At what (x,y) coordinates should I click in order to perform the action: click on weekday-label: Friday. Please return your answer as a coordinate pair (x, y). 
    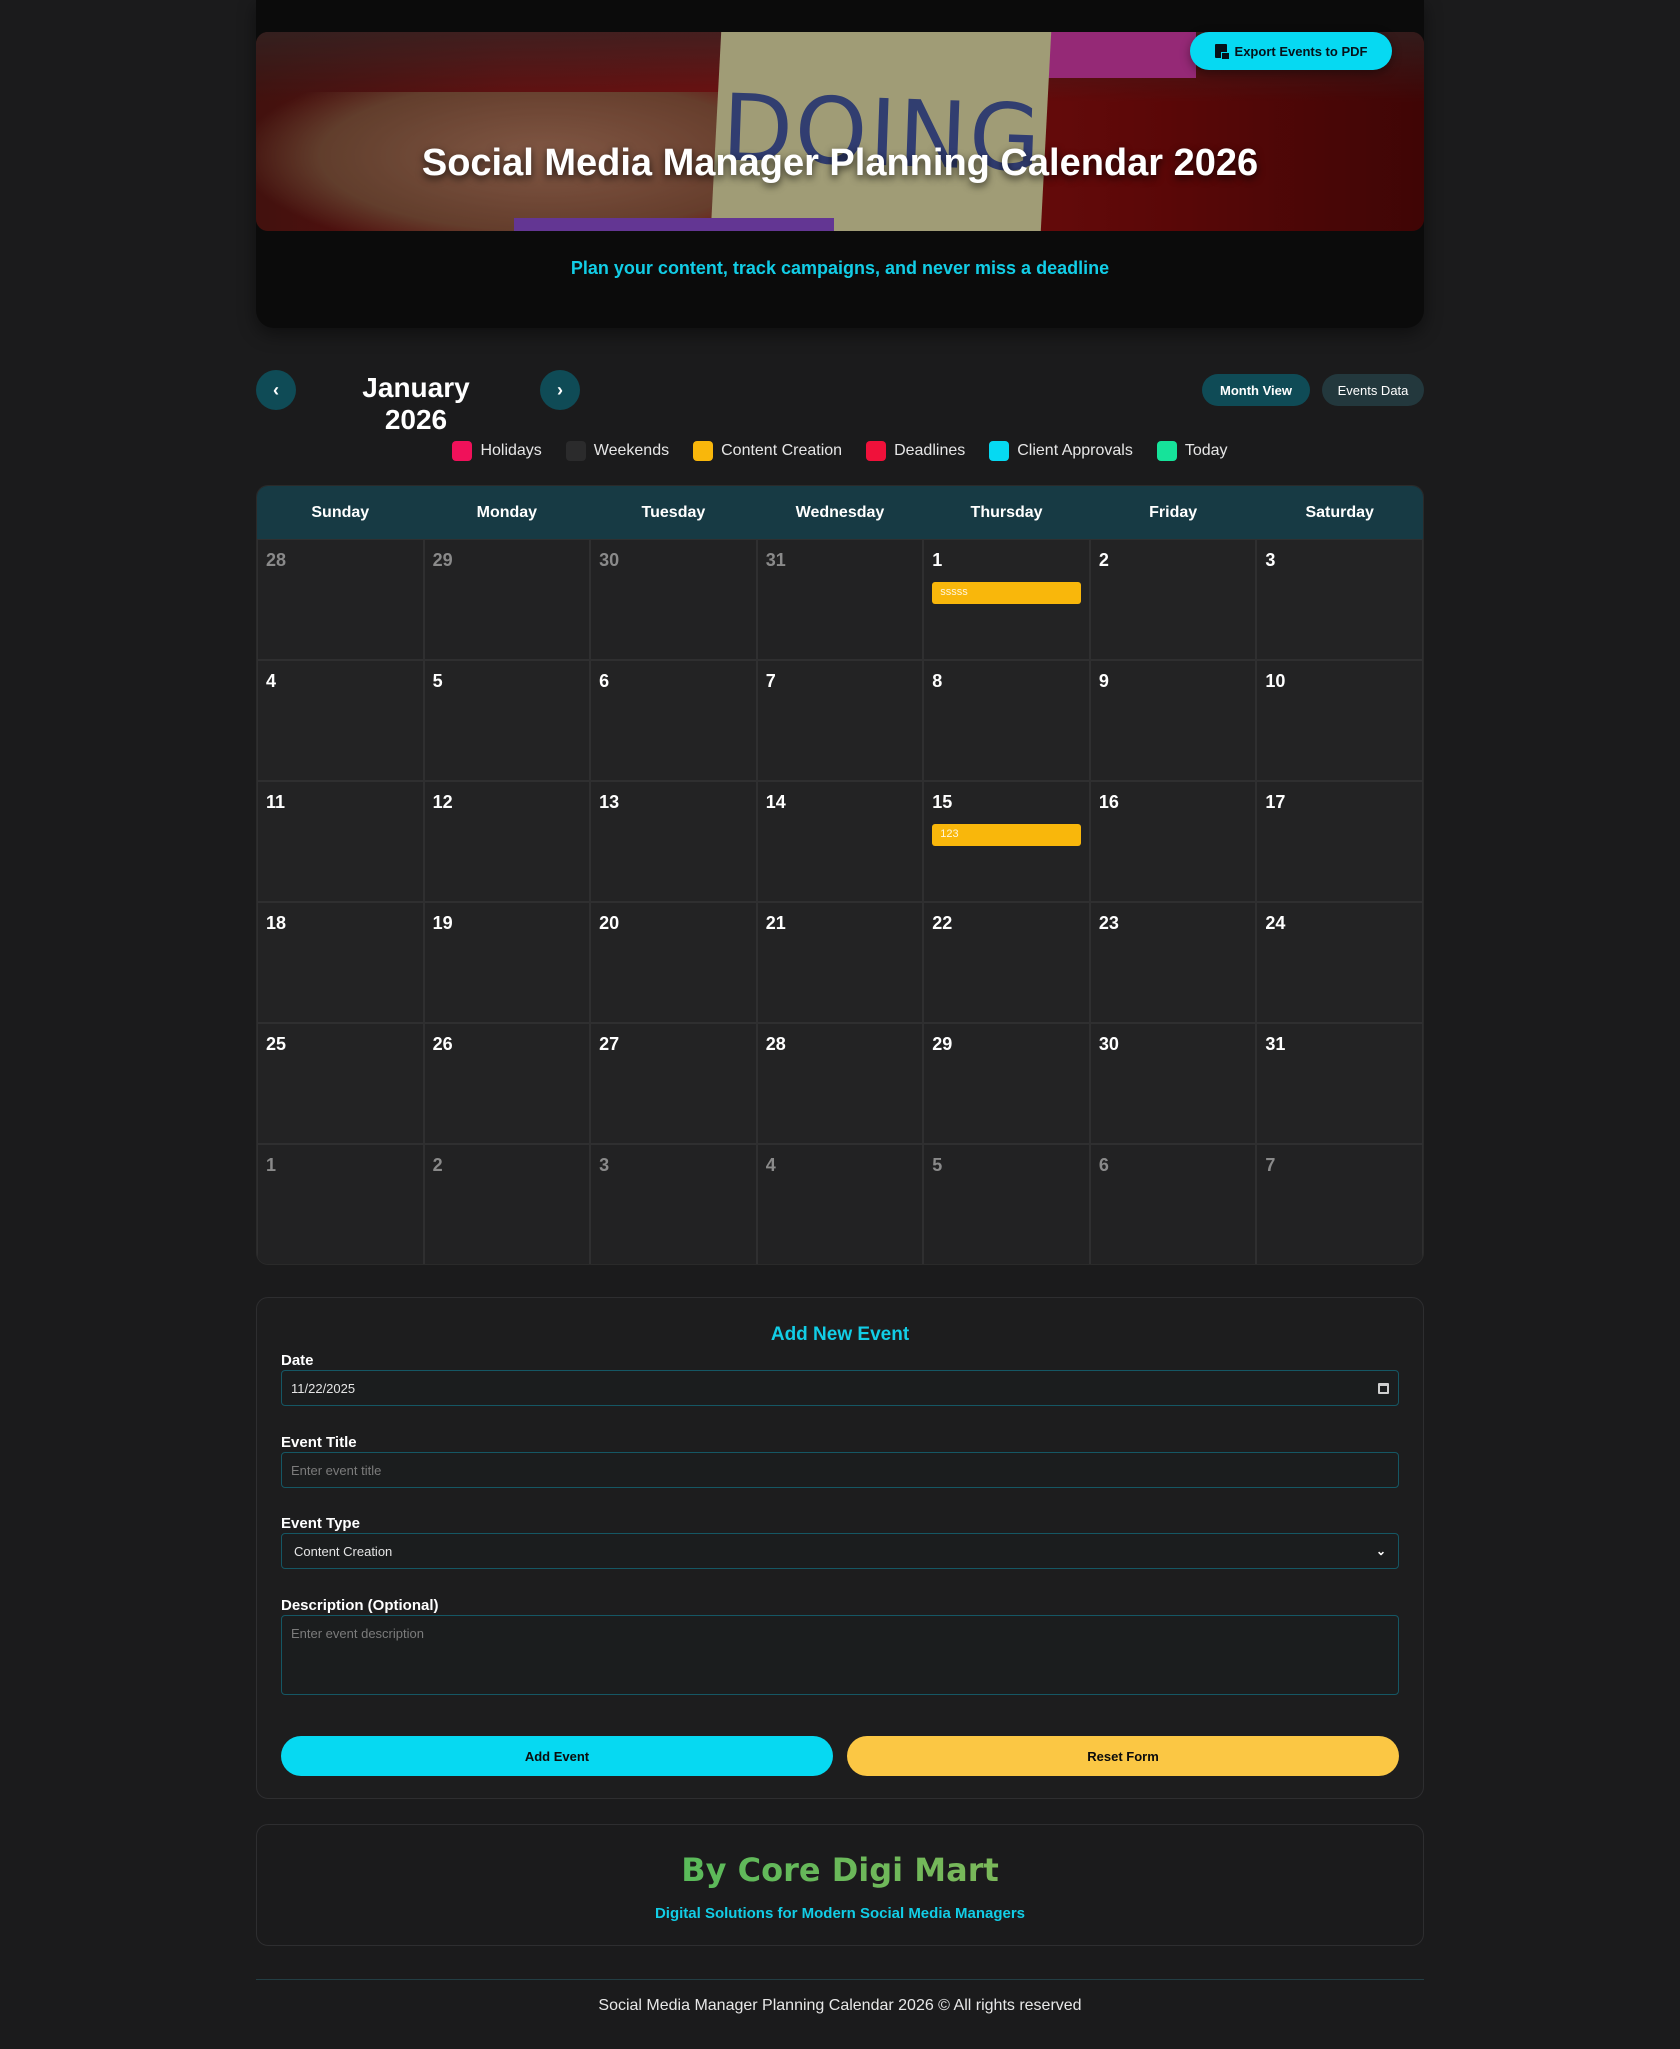
    Looking at the image, I should click on (1173, 512).